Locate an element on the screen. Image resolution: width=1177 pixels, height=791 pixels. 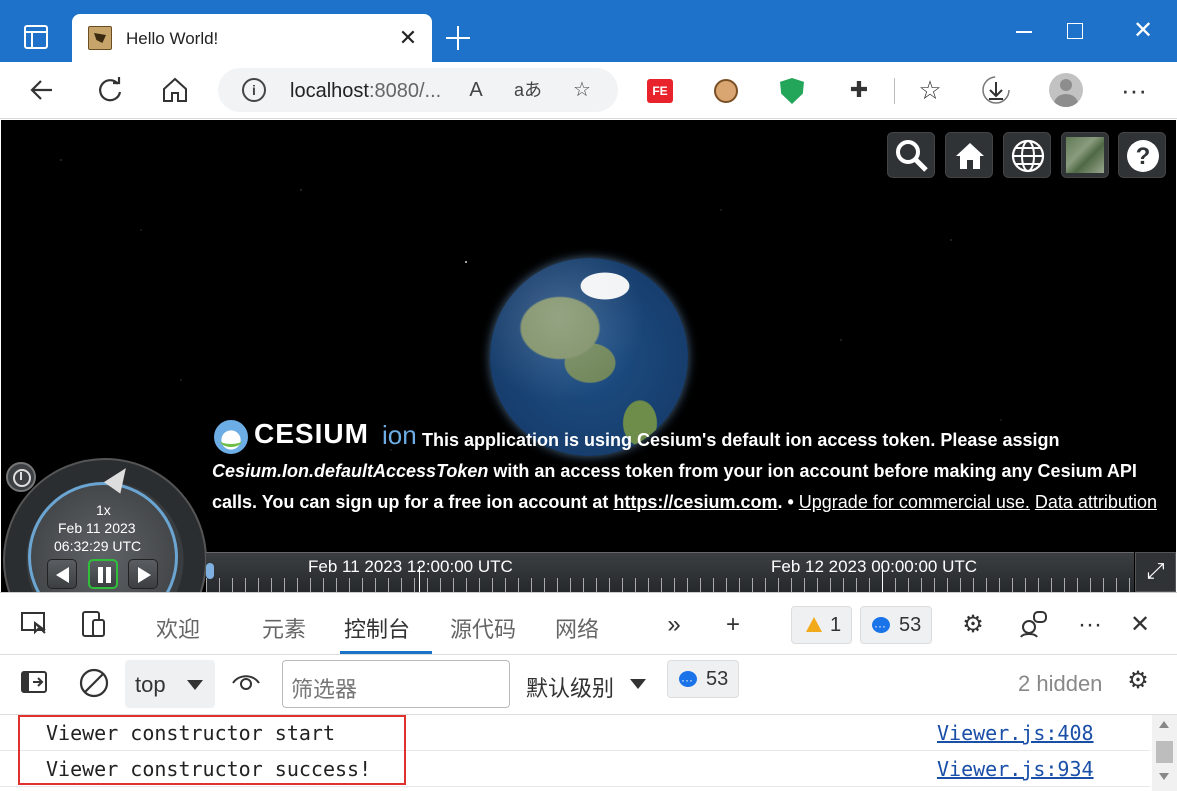
base-layer-picker-button is located at coordinates (1085, 155).